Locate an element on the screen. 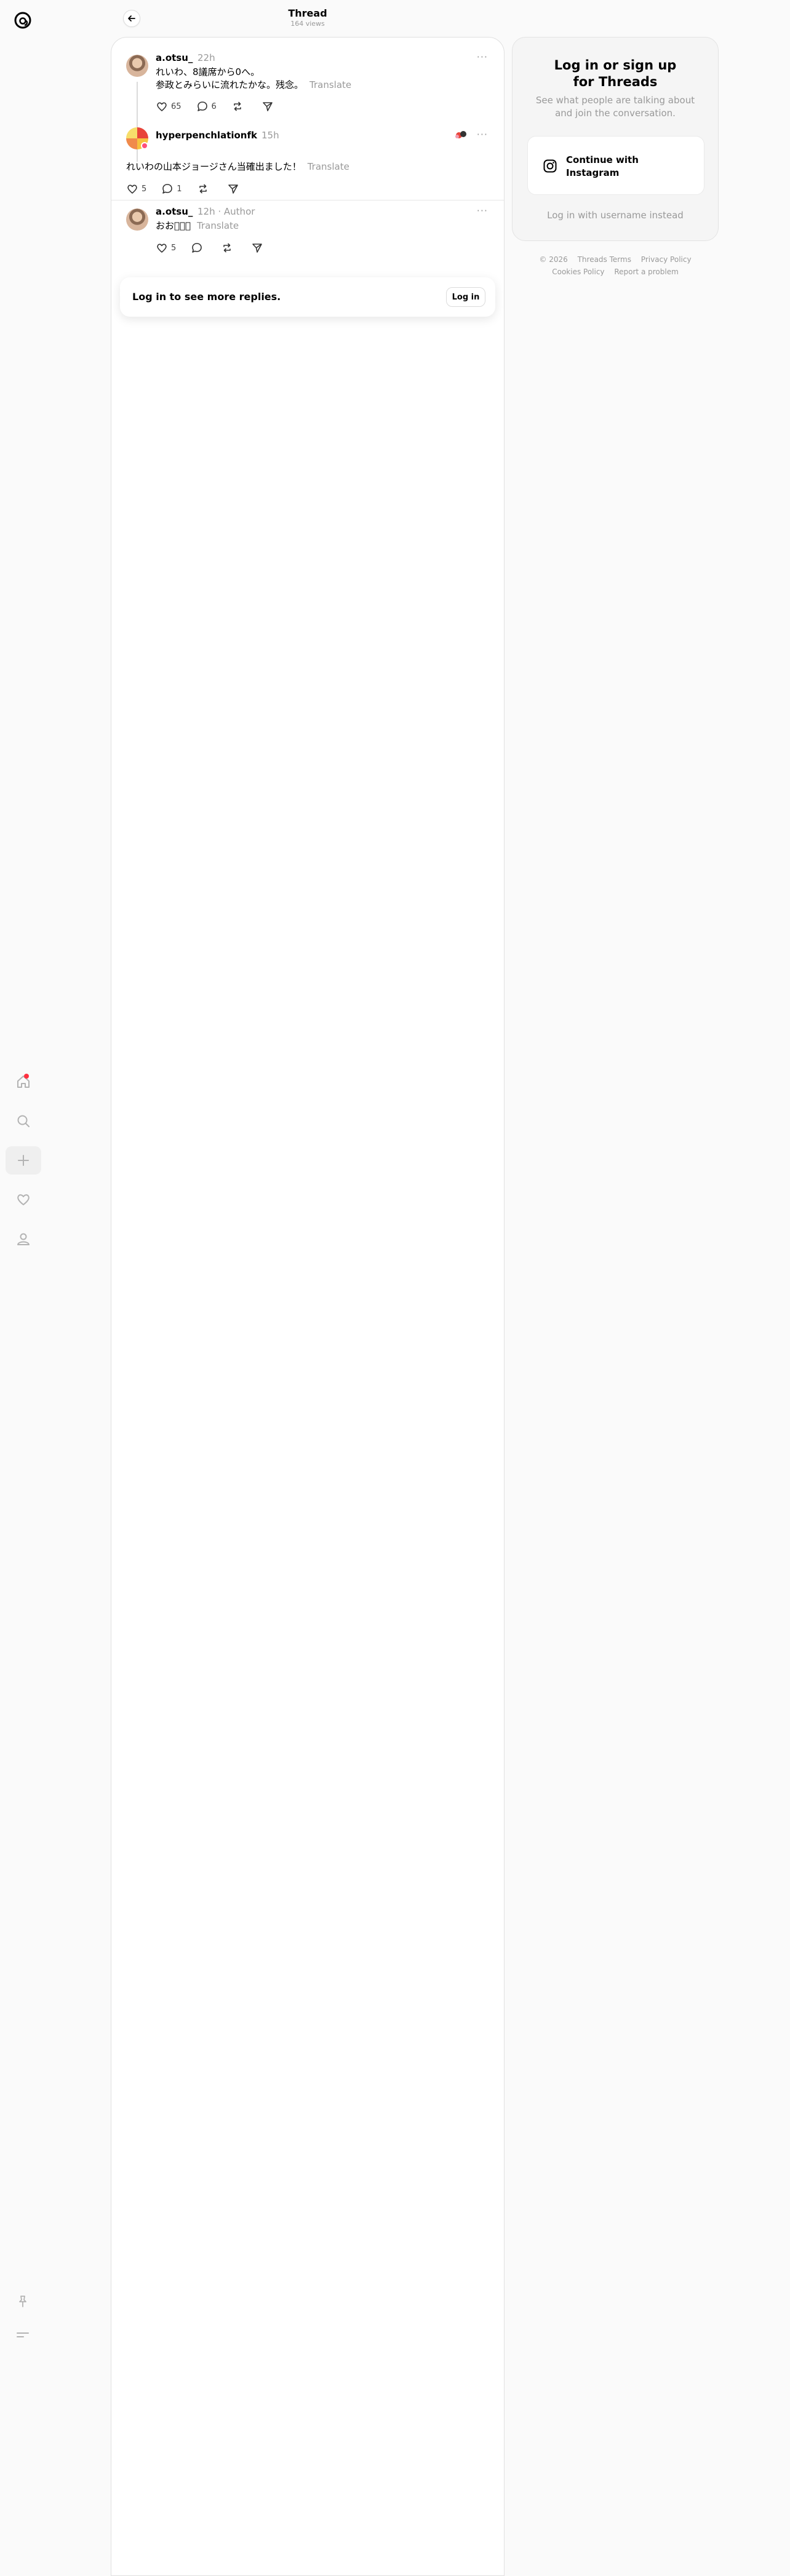 The width and height of the screenshot is (790, 2576). post-text: れいわ、8議席から0へ。 参政とみらいに流れたかな。残念。 Translate is located at coordinates (253, 79).